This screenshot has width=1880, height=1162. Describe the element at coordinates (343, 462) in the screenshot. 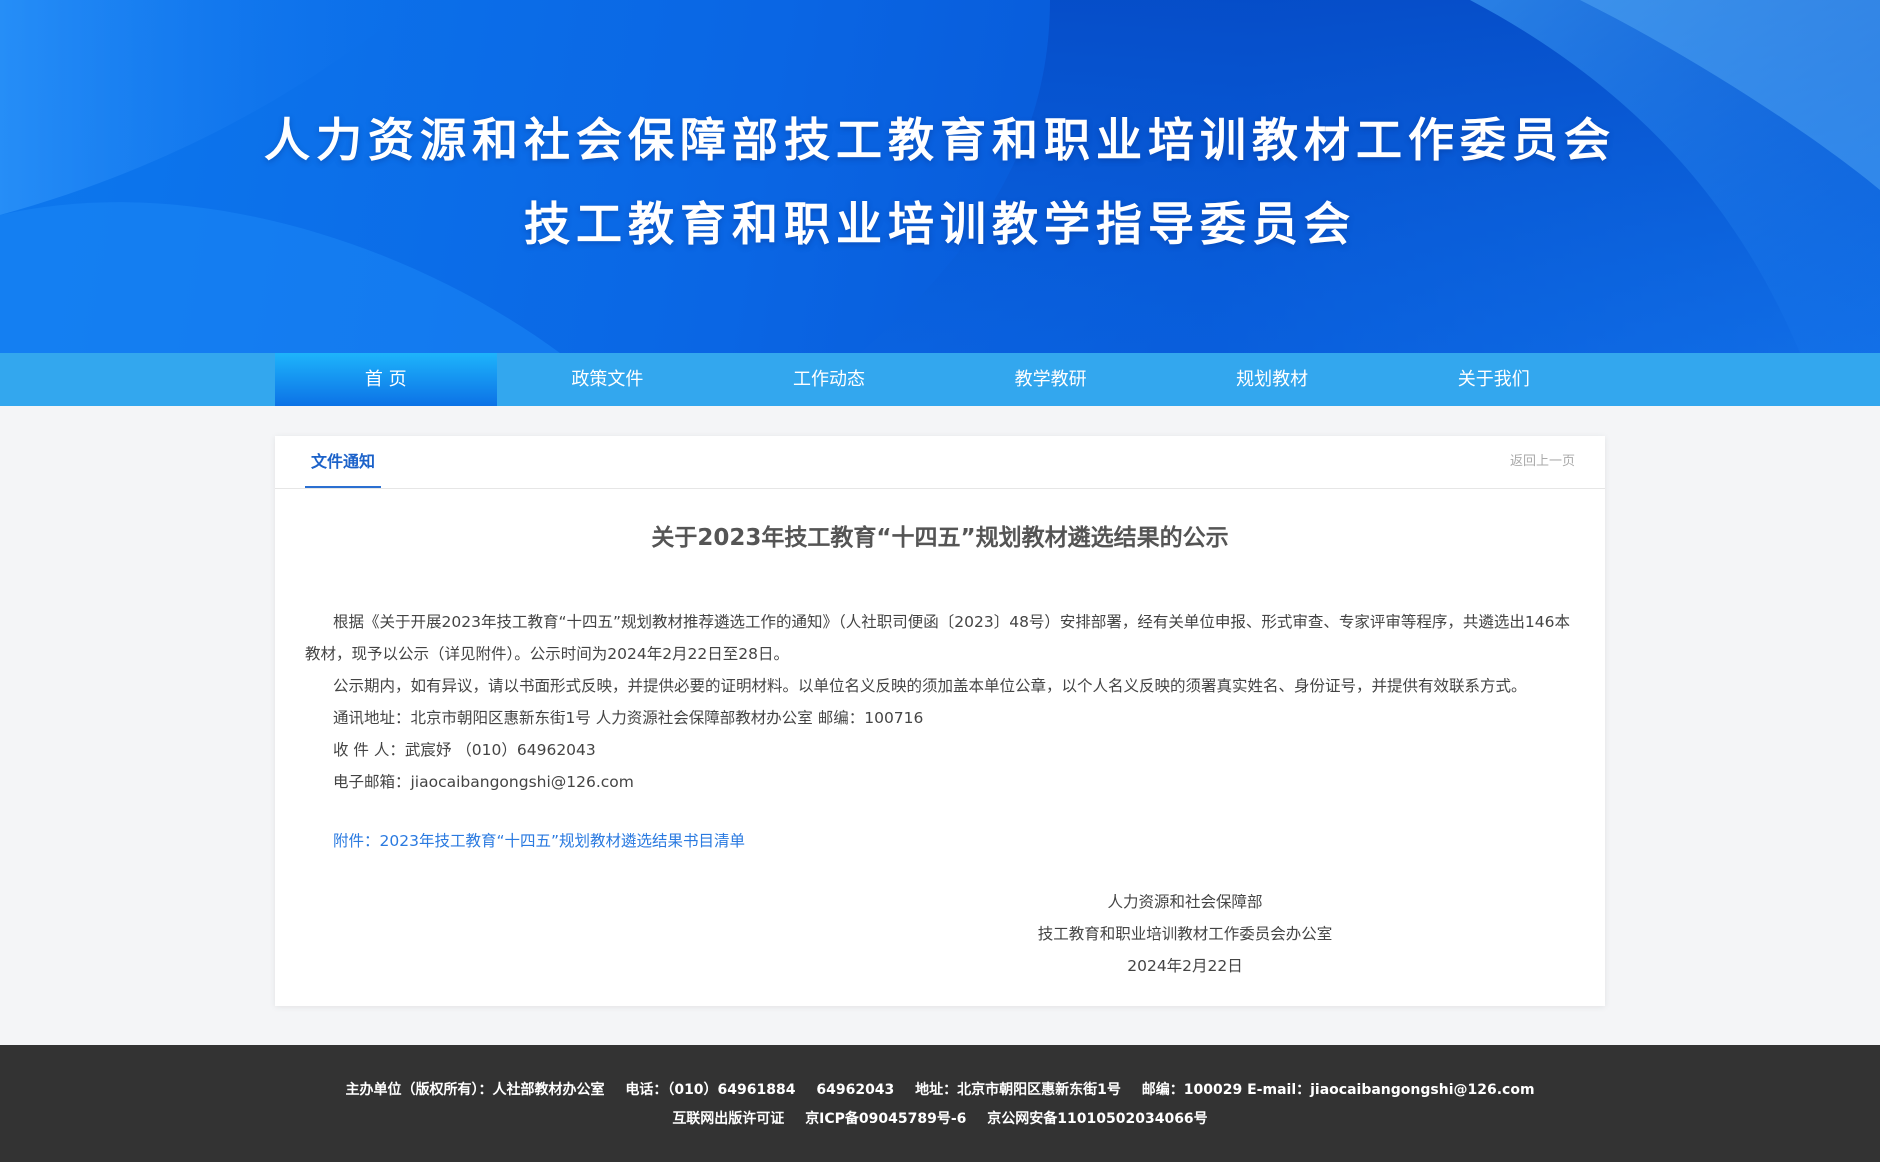

I see `tab-notices: 文件通知` at that location.